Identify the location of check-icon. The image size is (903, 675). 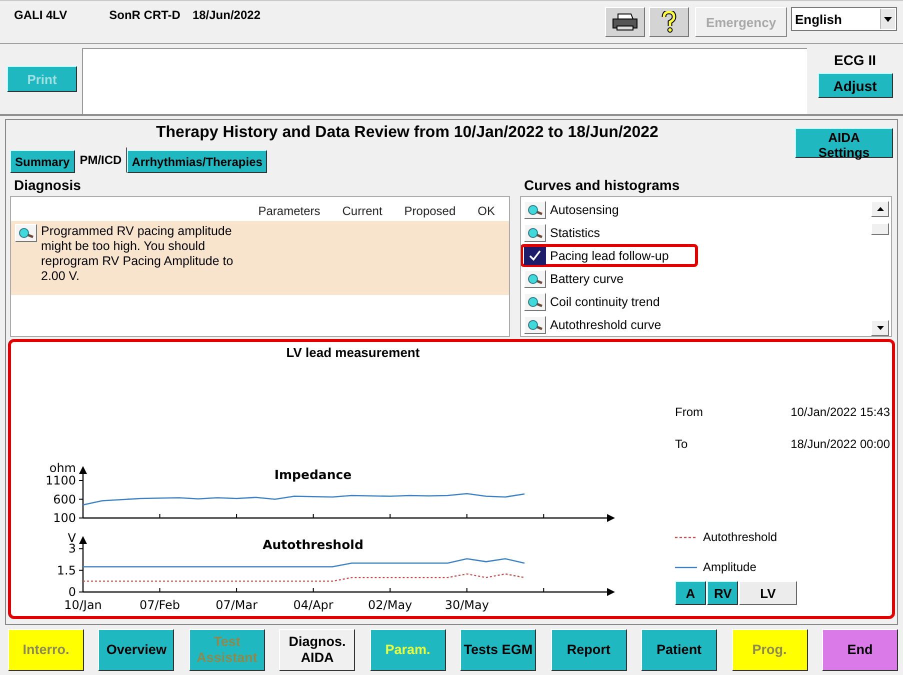
(535, 255).